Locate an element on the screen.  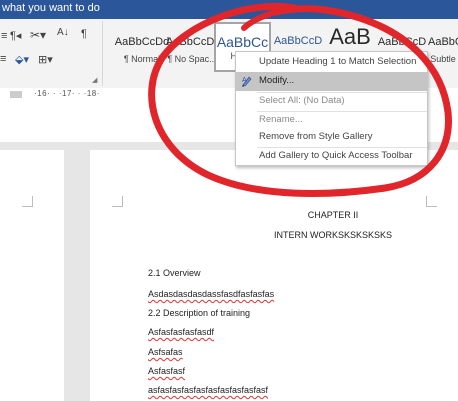
style-sample: AaBbCc is located at coordinates (242, 42).